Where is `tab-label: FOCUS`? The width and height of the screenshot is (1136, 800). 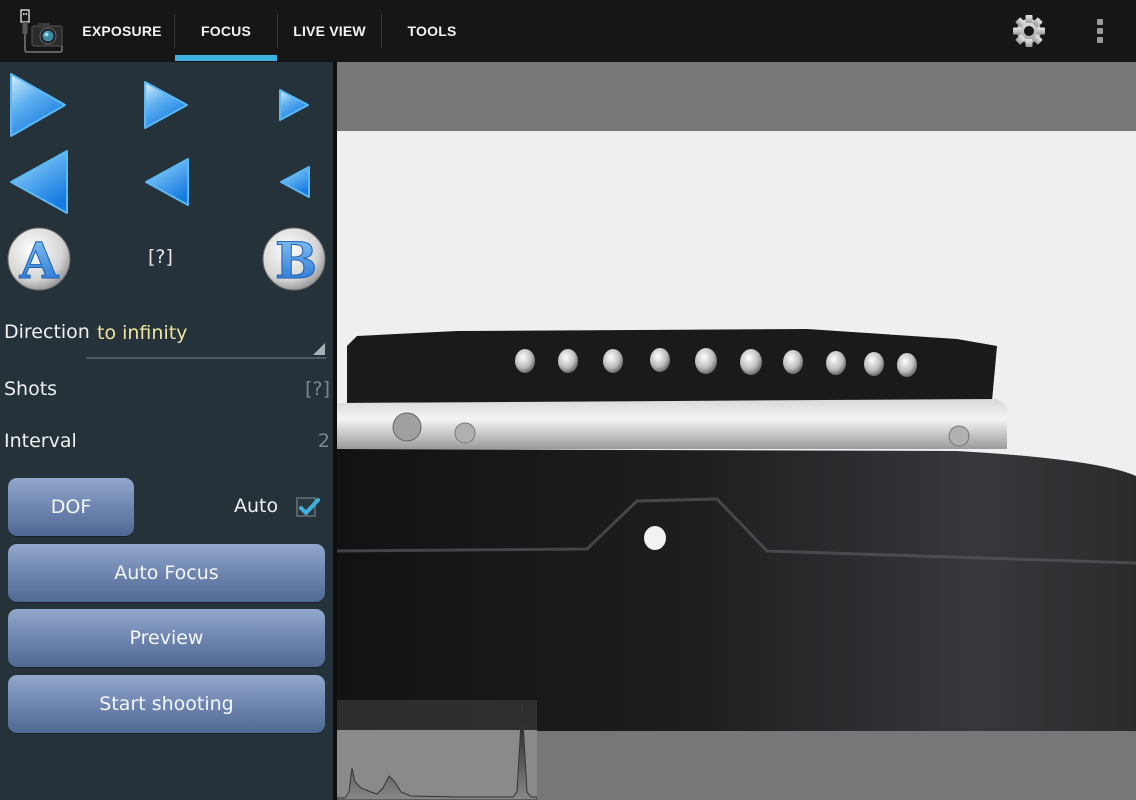
tab-label: FOCUS is located at coordinates (226, 31).